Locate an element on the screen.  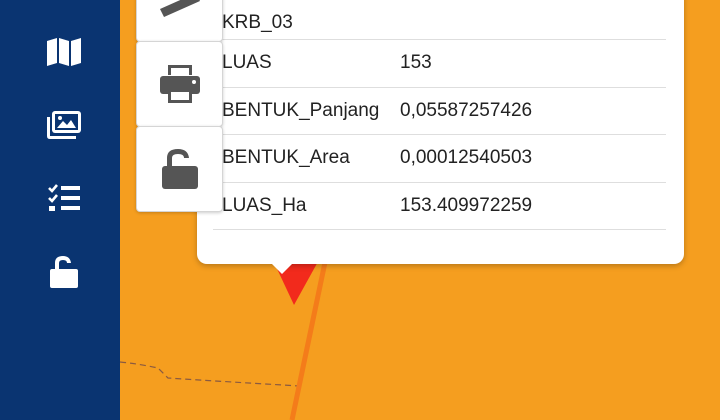
table-row: BENTUK_Area 0,00012540503 is located at coordinates (439, 159).